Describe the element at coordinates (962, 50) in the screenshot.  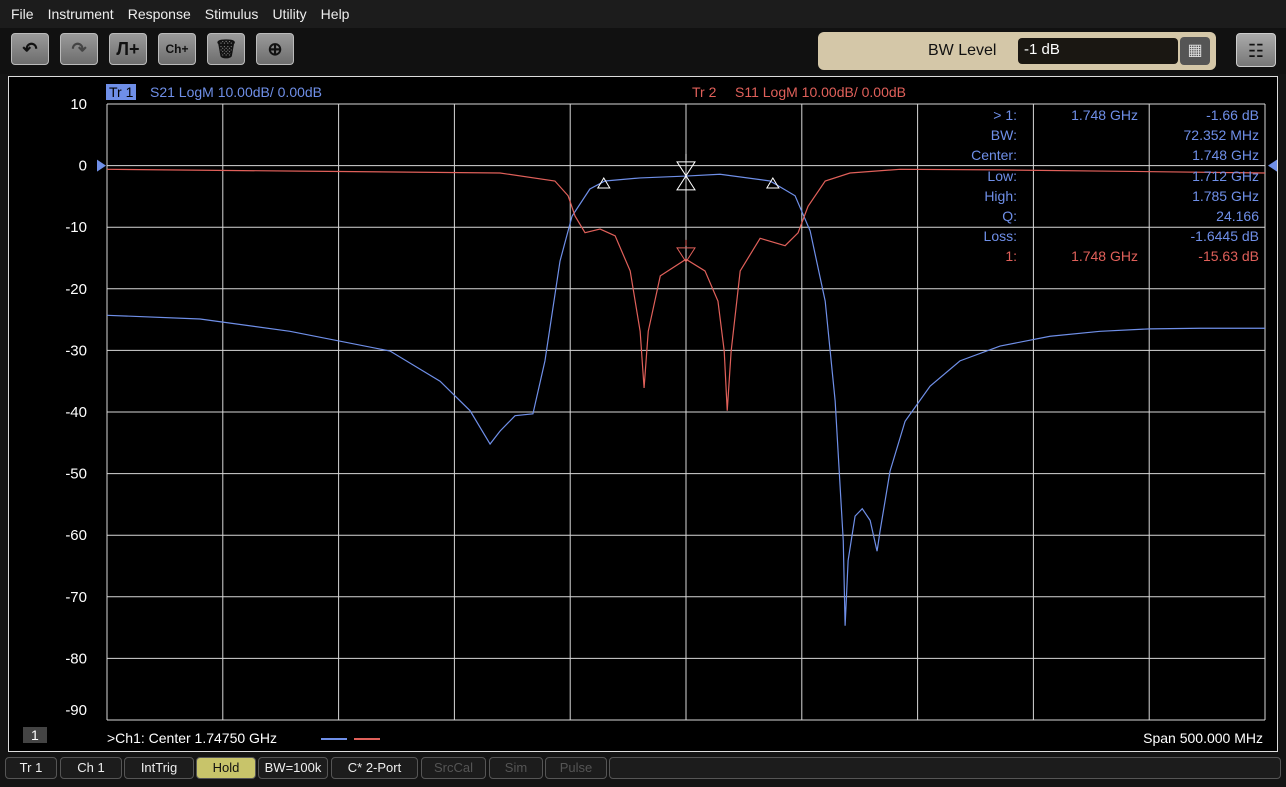
I see `bw-level-label: BW Level` at that location.